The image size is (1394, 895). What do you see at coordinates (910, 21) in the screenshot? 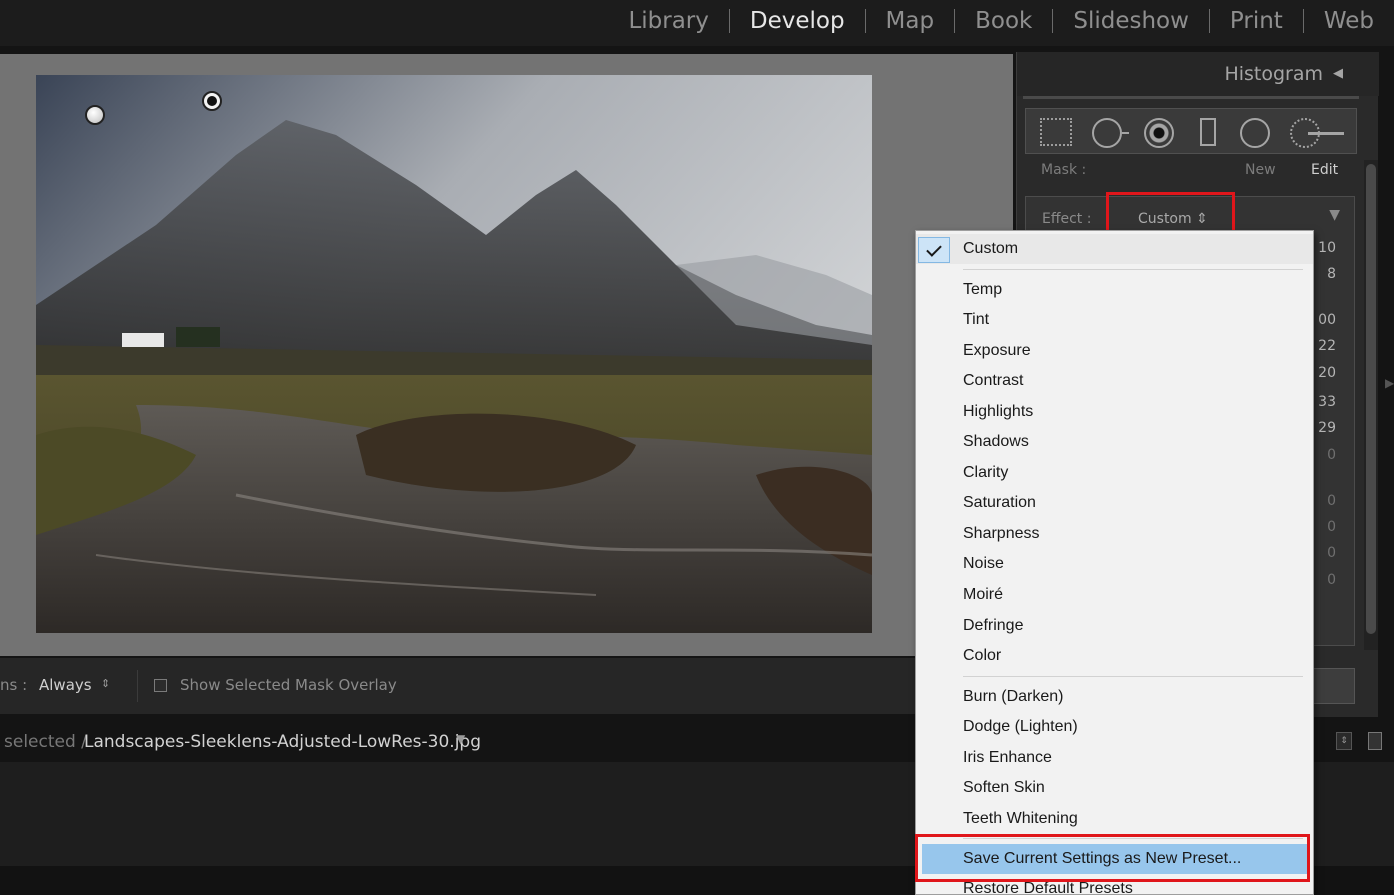
I see `module-map: Map` at bounding box center [910, 21].